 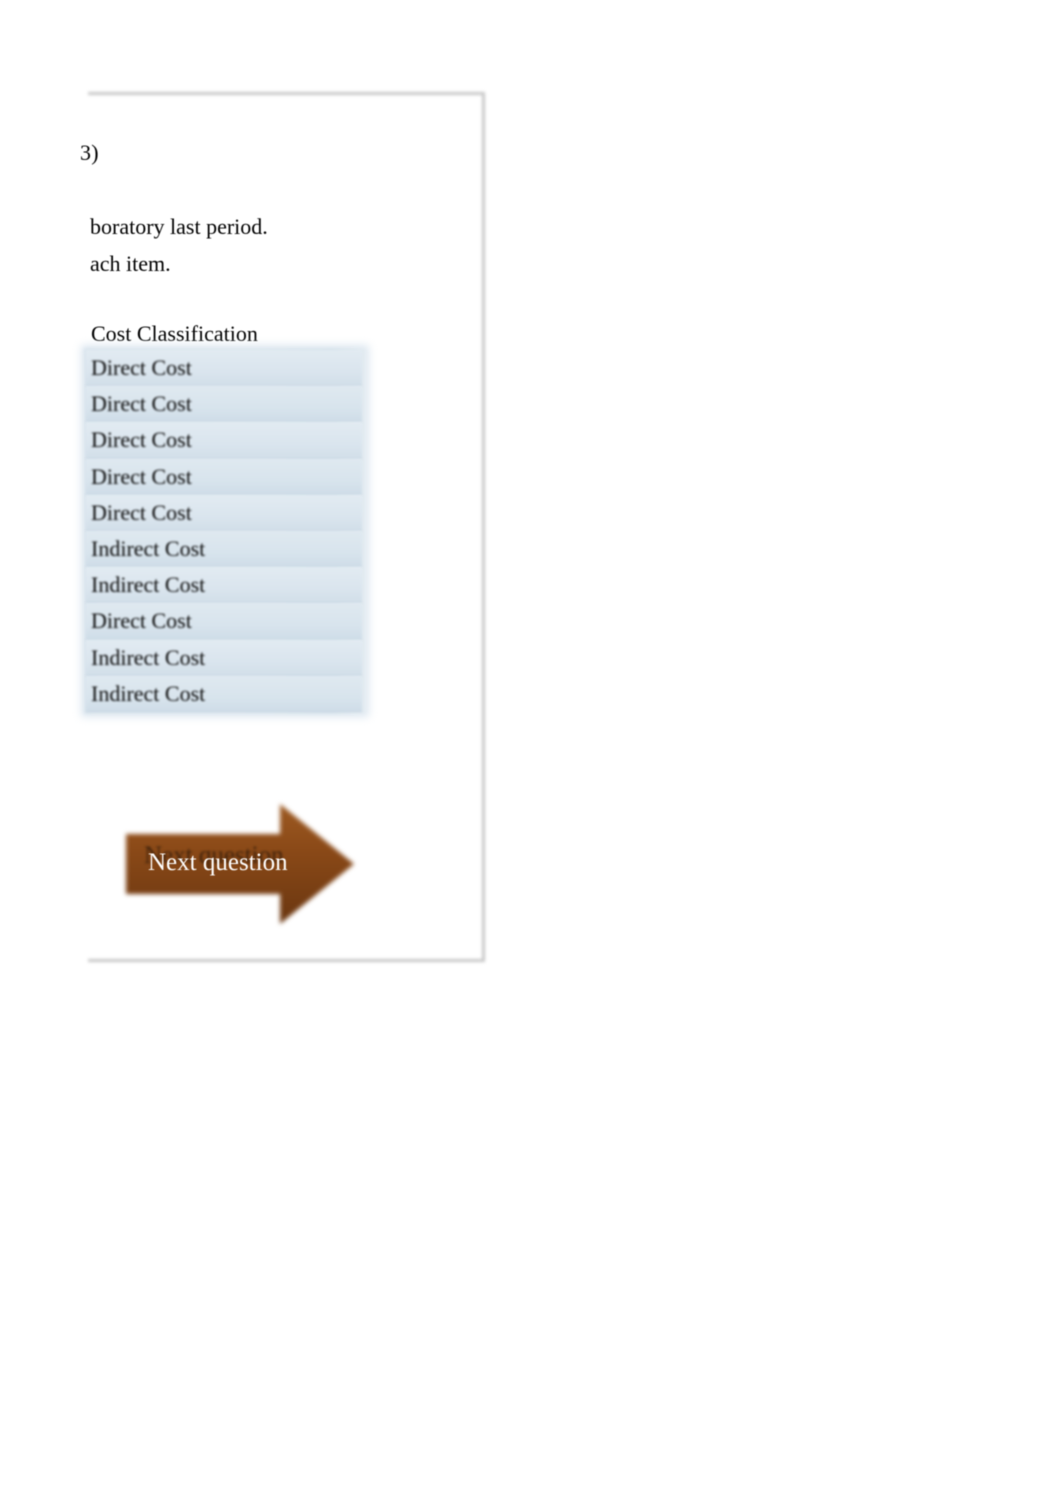 I want to click on prompt-line-2: ach item., so click(x=130, y=263).